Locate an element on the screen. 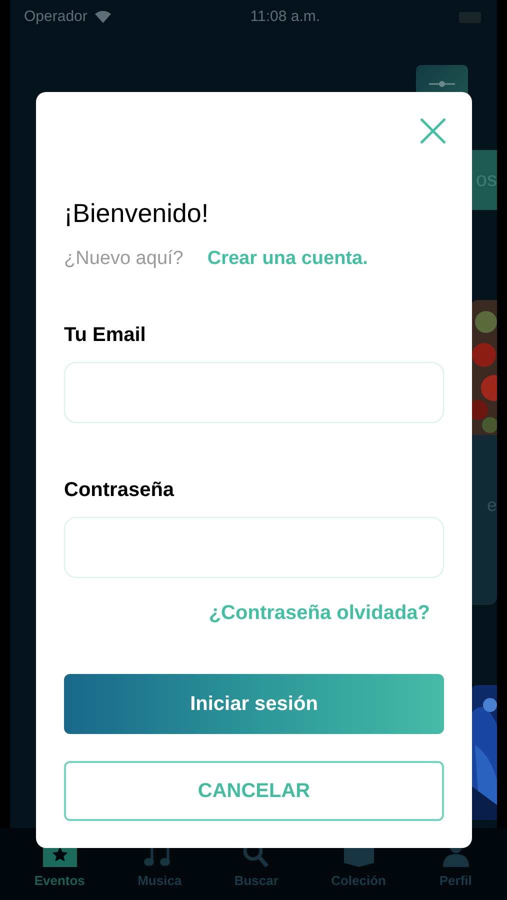  signup-prompt: ¿Nuevo aquí? is located at coordinates (124, 259).